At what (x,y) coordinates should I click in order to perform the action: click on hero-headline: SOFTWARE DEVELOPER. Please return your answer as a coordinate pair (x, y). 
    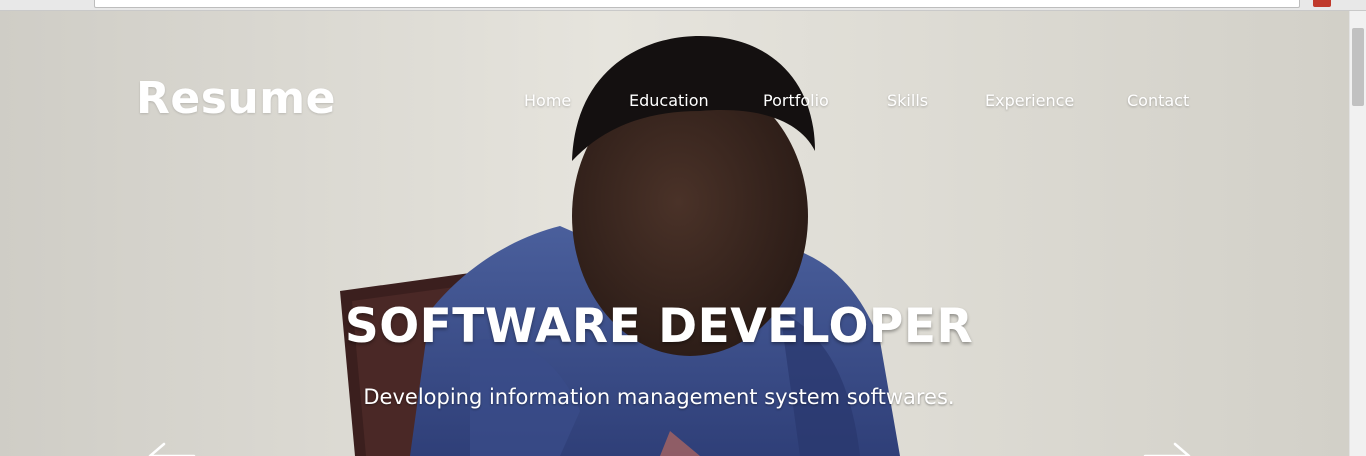
    Looking at the image, I should click on (659, 326).